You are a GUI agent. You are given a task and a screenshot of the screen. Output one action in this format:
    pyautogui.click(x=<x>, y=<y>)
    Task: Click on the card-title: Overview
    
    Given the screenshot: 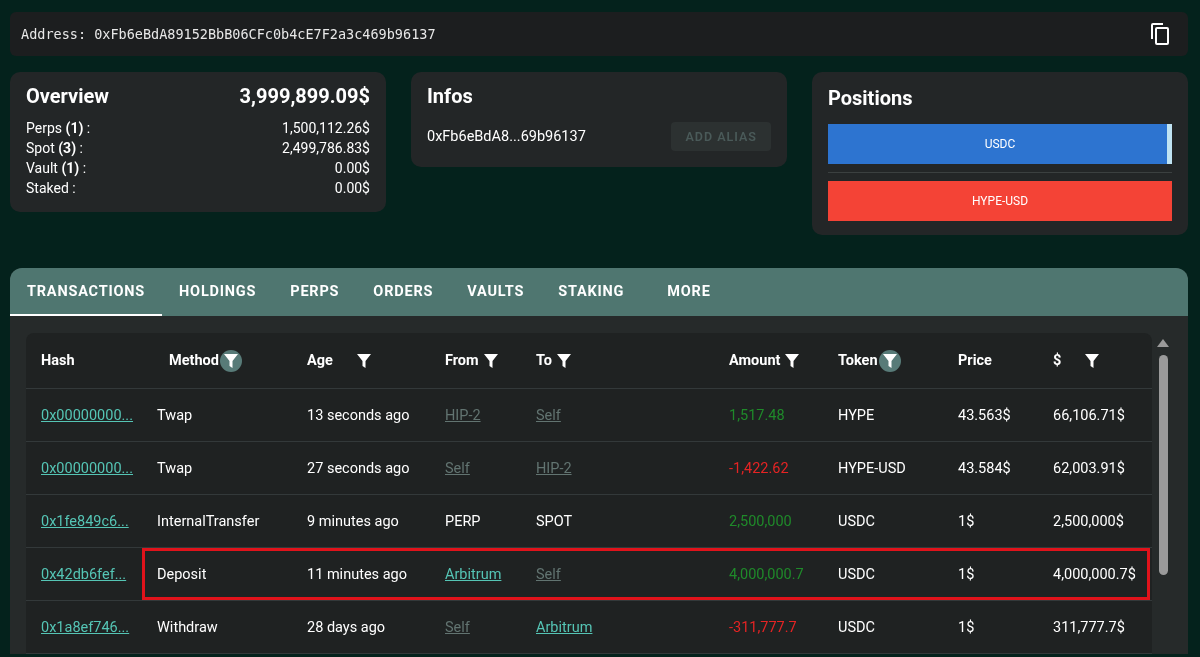 What is the action you would take?
    pyautogui.click(x=67, y=96)
    